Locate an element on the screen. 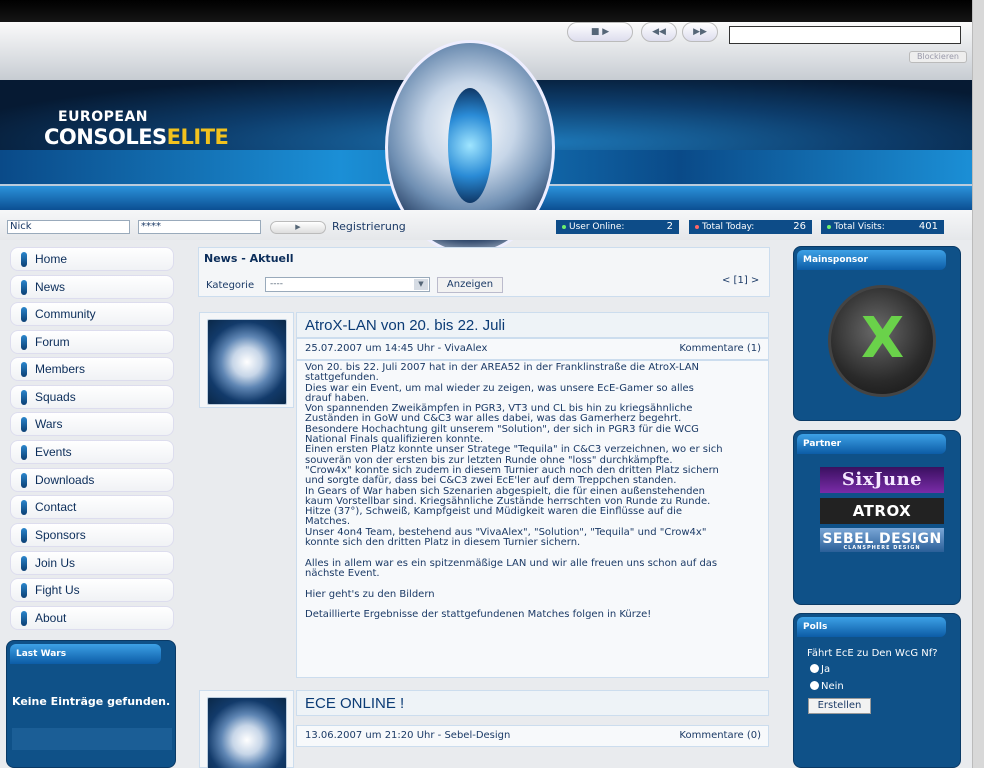  category-value: ---- is located at coordinates (276, 284).